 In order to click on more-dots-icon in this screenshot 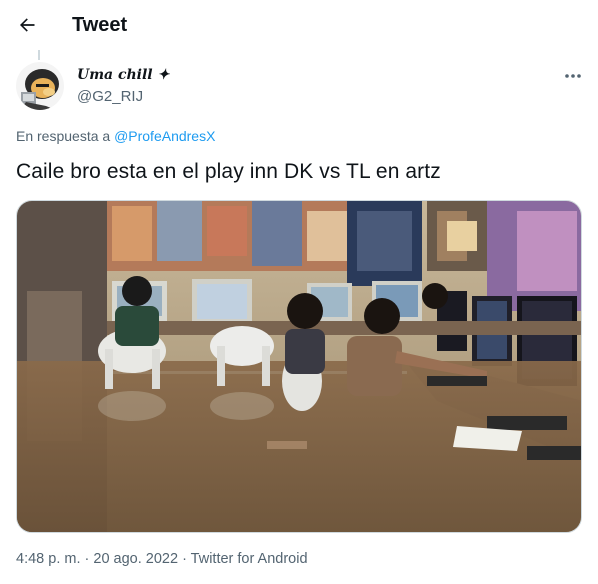, I will do `click(573, 76)`.